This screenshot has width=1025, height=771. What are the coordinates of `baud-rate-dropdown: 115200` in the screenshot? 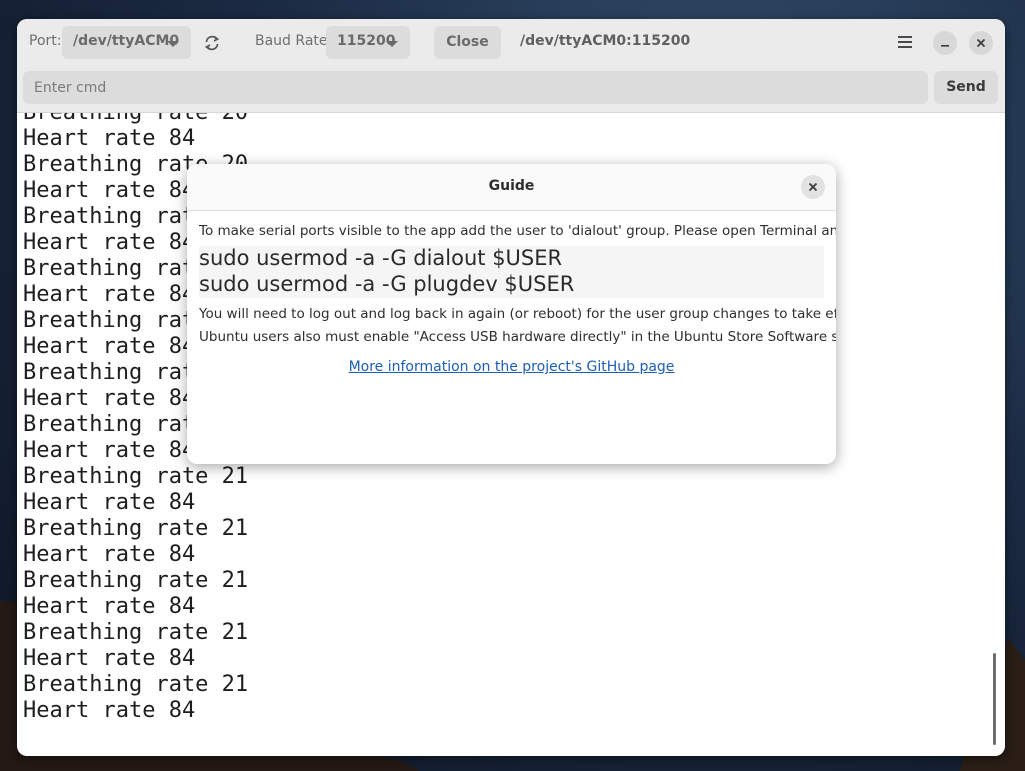 It's located at (368, 42).